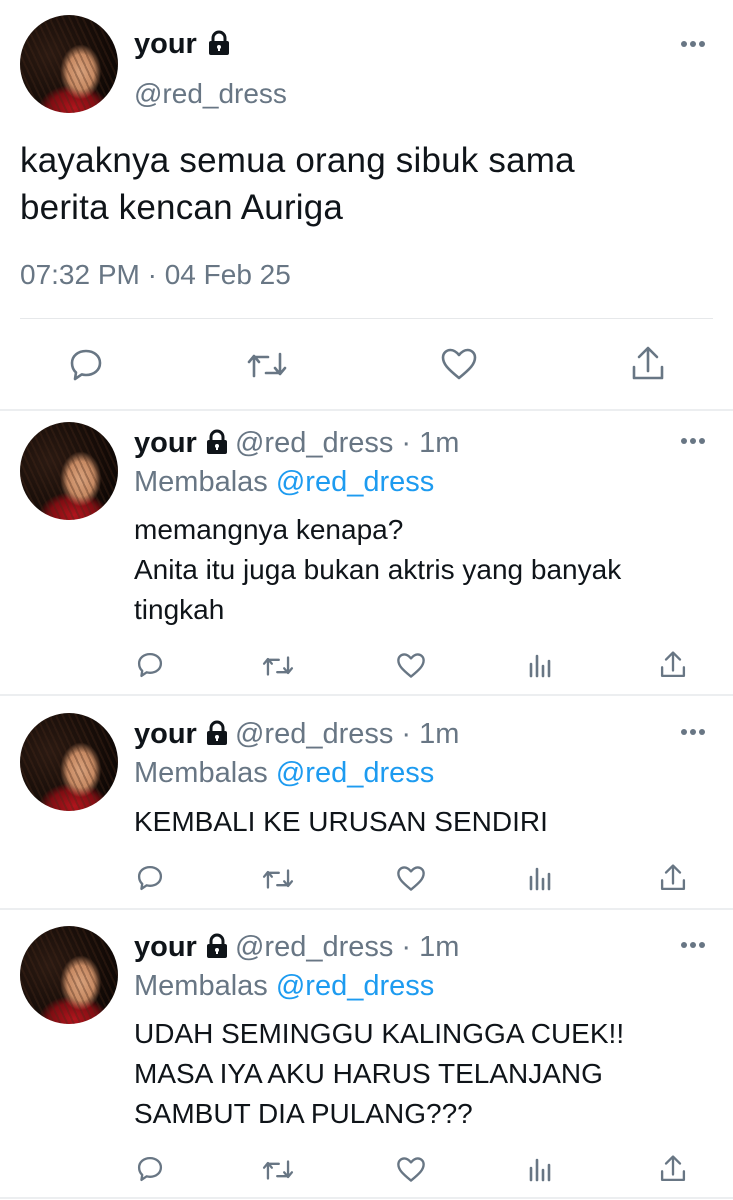  I want to click on tweet-text-line-2: berita kencan Auriga, so click(182, 207).